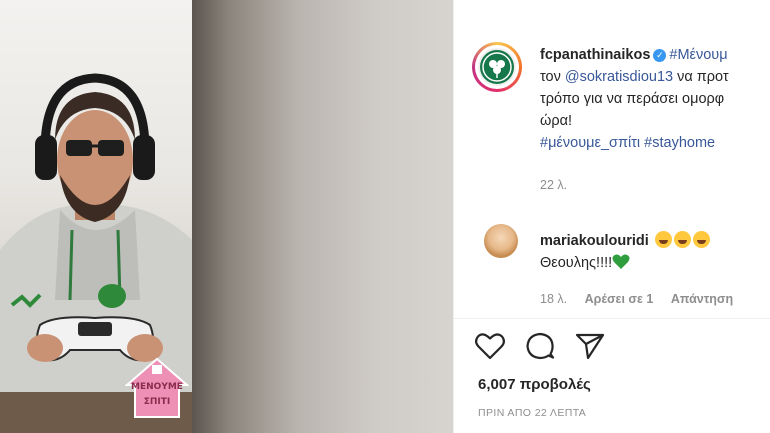 The image size is (770, 433). I want to click on sticker-line-1: ΜΕΝΟΥΜΕ, so click(157, 387).